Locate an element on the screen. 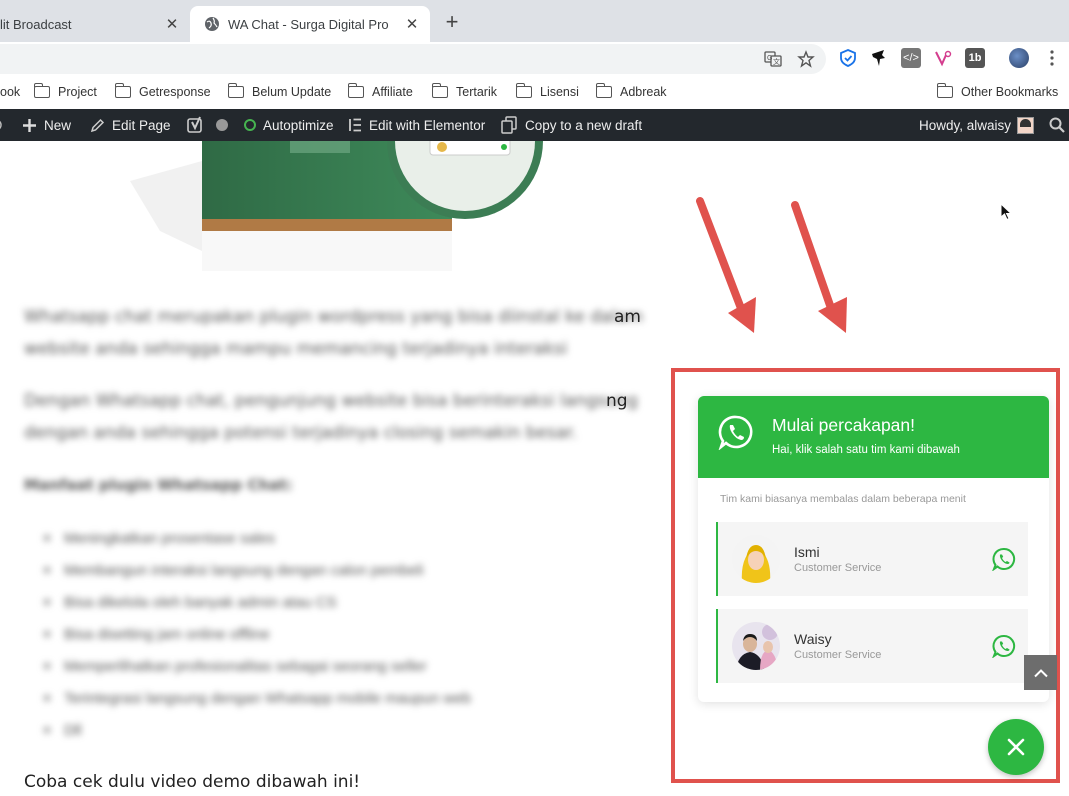 This screenshot has width=1069, height=796. admin-bar-elementor: Edit with Elementor is located at coordinates (417, 125).